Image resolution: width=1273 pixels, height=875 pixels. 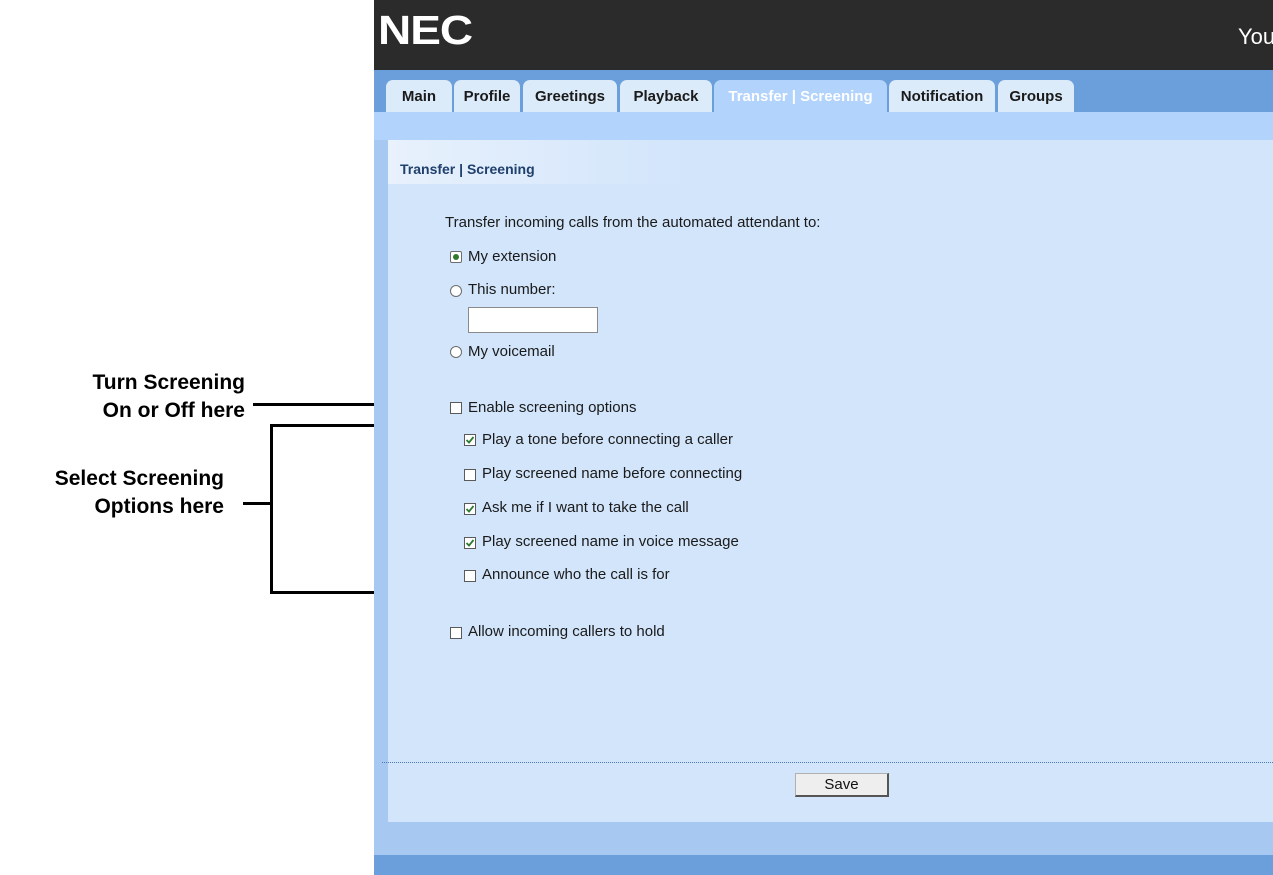 What do you see at coordinates (122, 397) in the screenshot?
I see `screening-toggle-callout: Turn Screening On or Off here` at bounding box center [122, 397].